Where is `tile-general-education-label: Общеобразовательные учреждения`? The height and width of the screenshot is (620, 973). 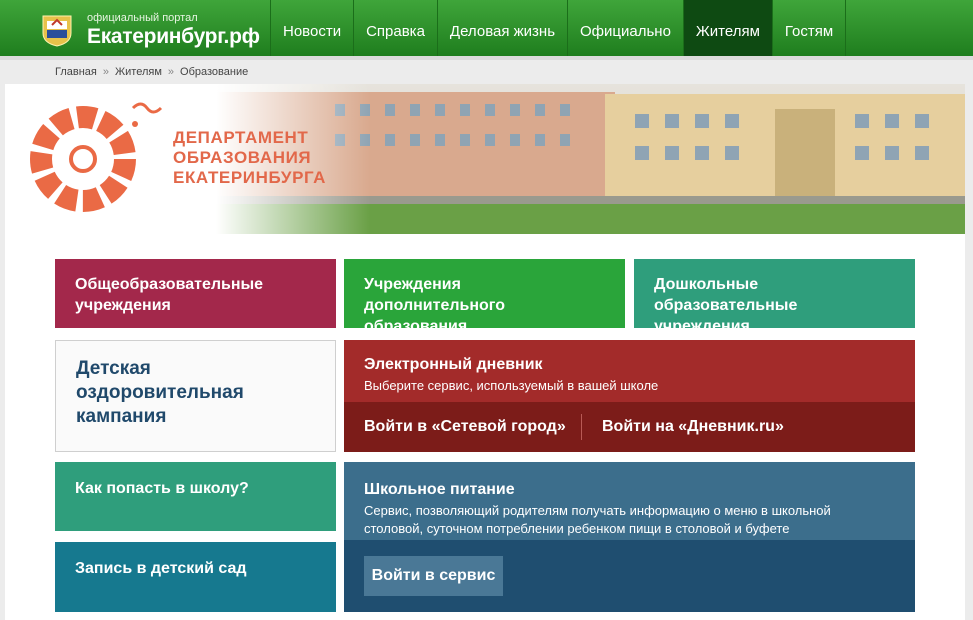 tile-general-education-label: Общеобразовательные учреждения is located at coordinates (169, 295).